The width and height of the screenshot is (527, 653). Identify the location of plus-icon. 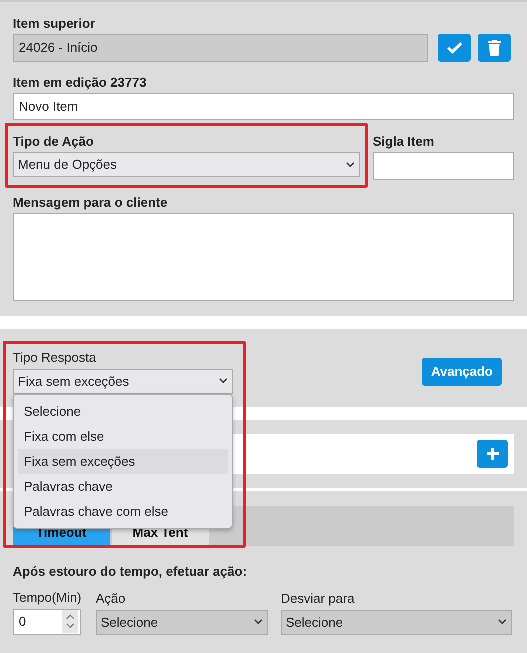
(493, 453).